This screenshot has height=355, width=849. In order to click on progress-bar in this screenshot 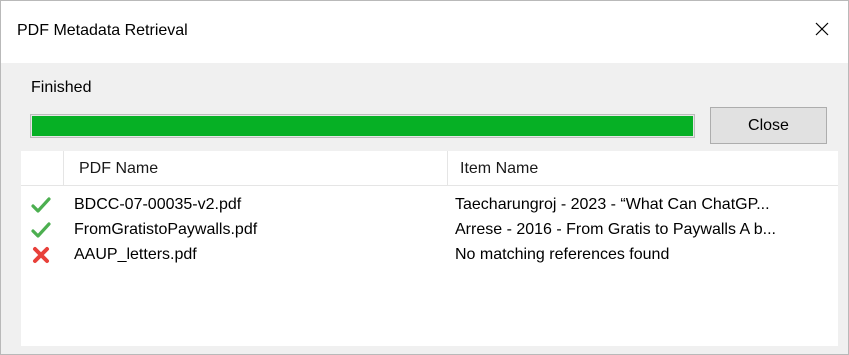, I will do `click(362, 126)`.